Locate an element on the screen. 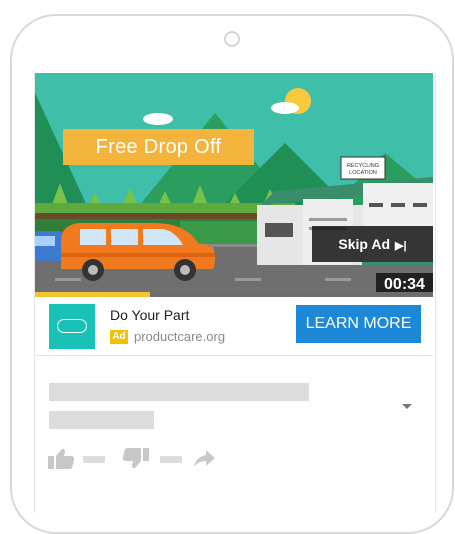 The width and height of the screenshot is (455, 534). skip-ad-button: Skip Ad ▶| is located at coordinates (372, 244).